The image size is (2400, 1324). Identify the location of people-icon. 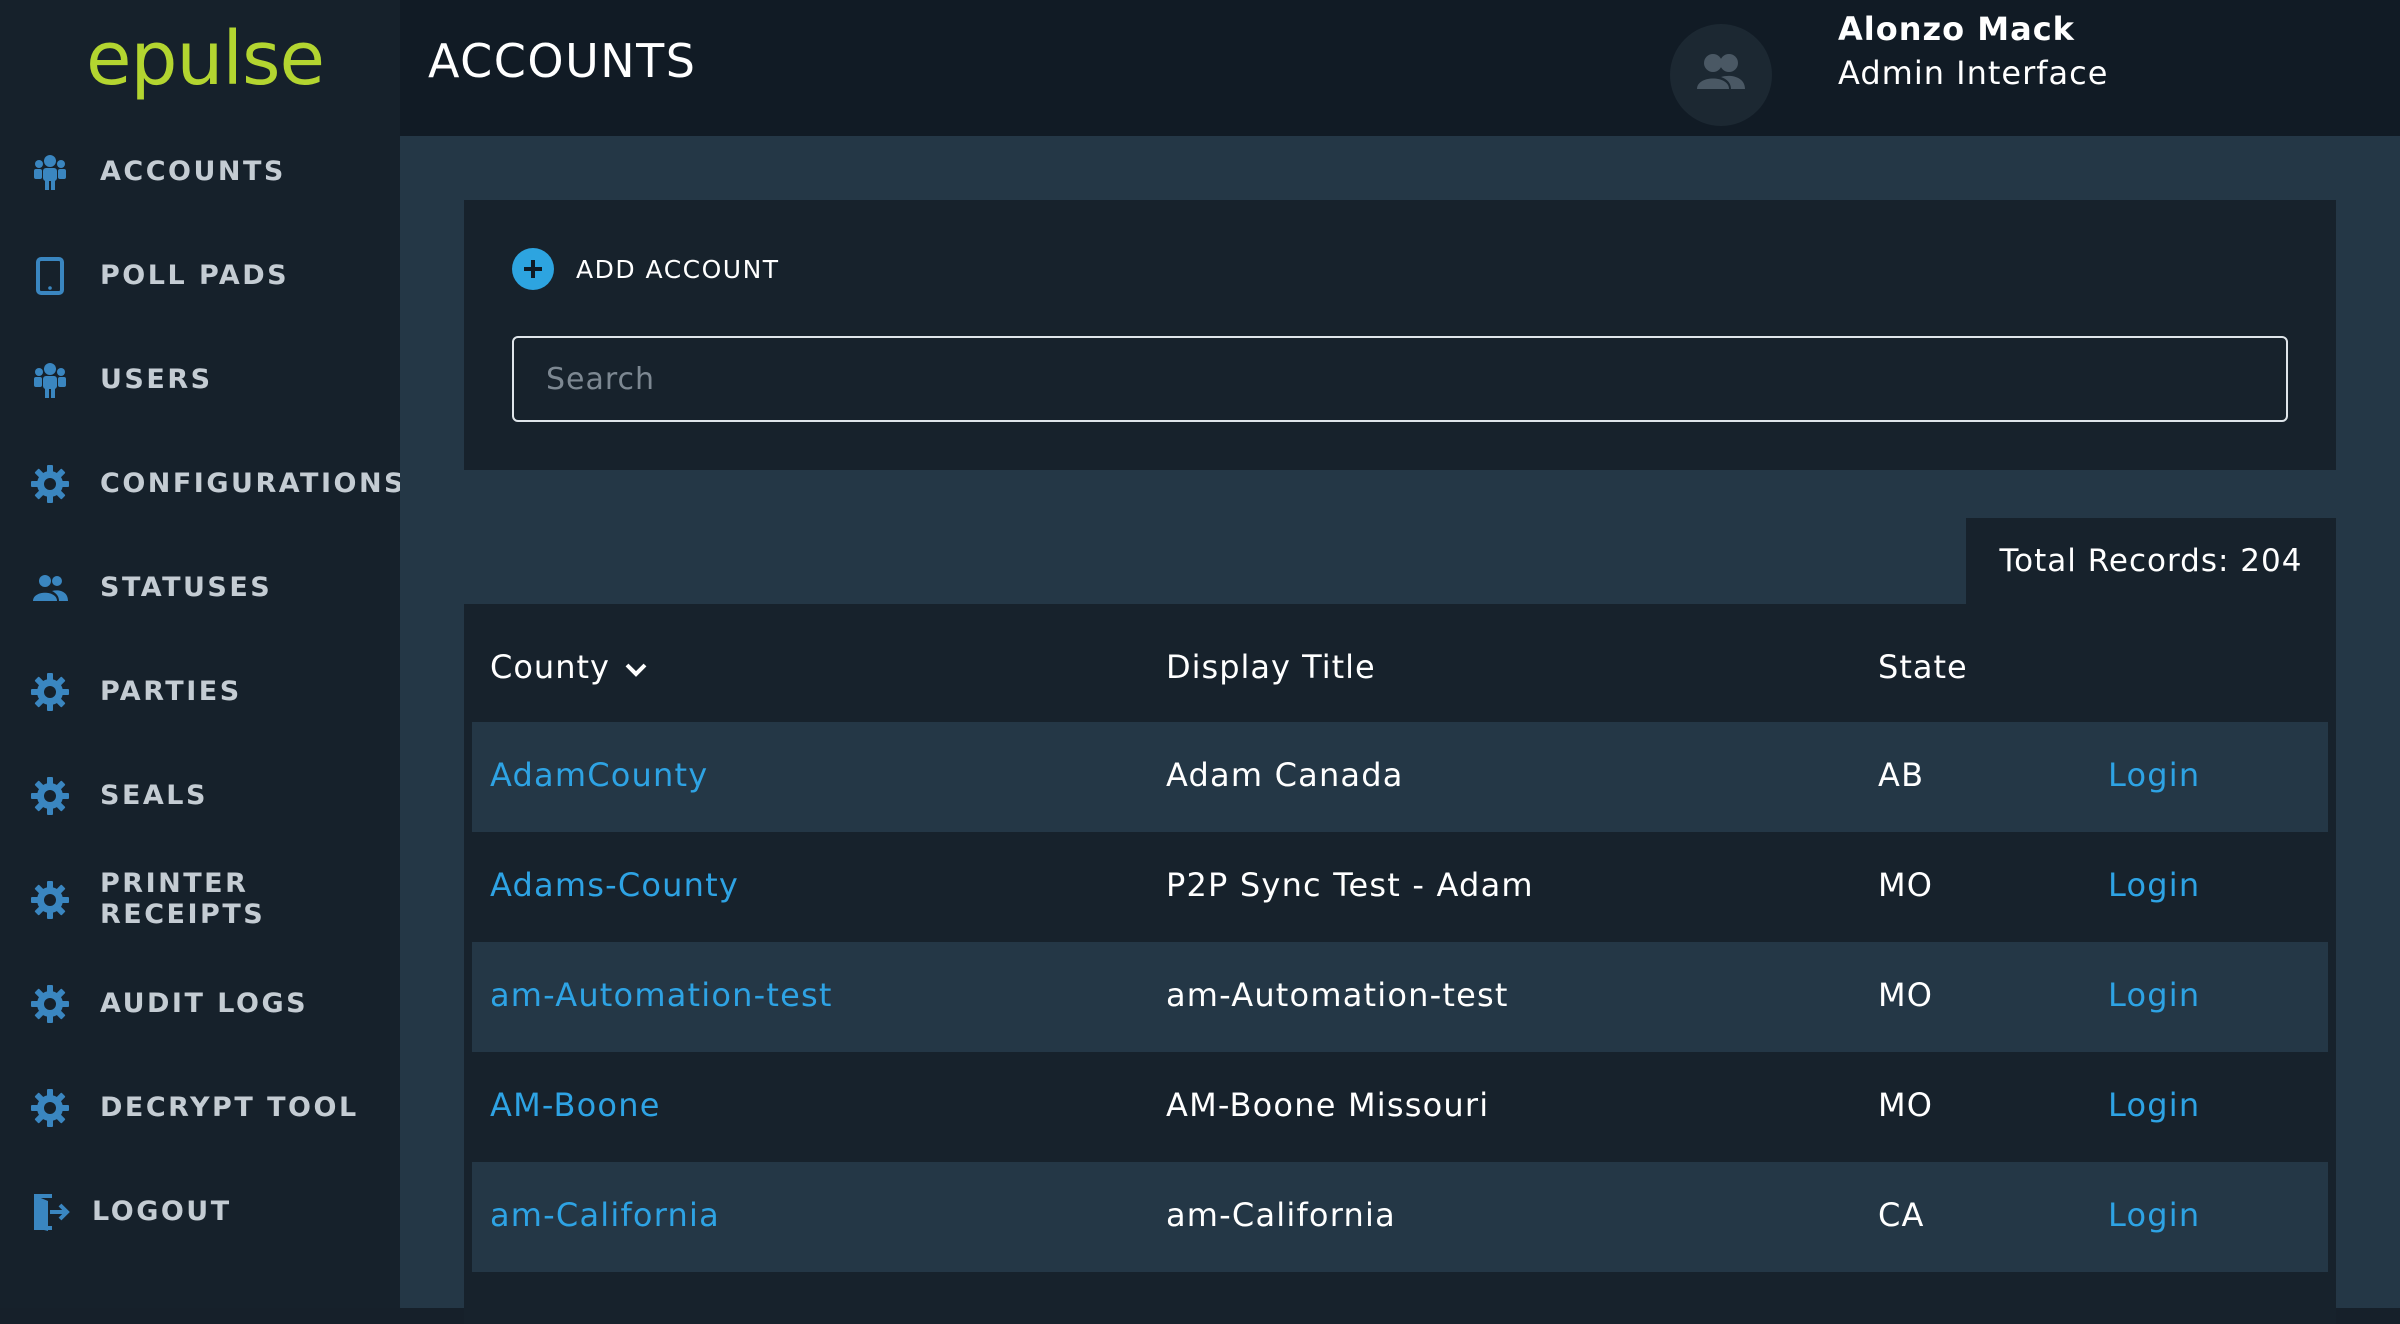
(50, 588).